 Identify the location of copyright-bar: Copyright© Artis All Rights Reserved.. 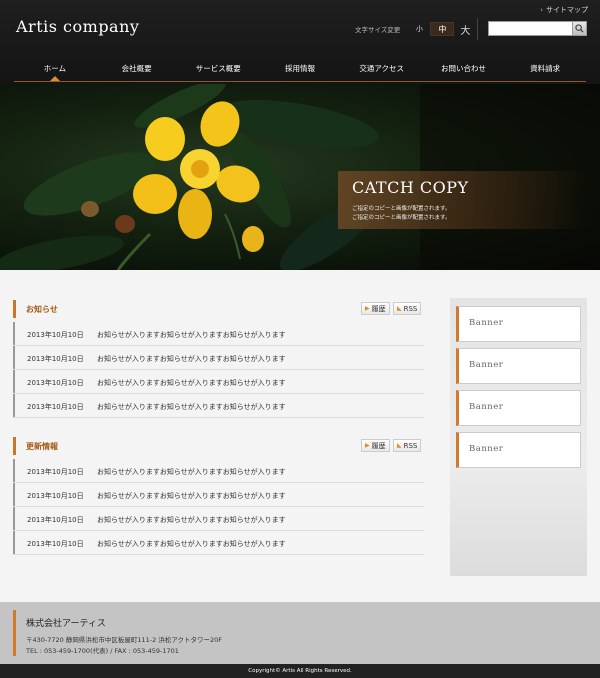
(300, 671).